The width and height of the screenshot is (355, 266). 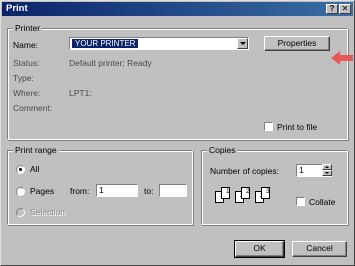 I want to click on collate-page: 2, so click(x=245, y=193).